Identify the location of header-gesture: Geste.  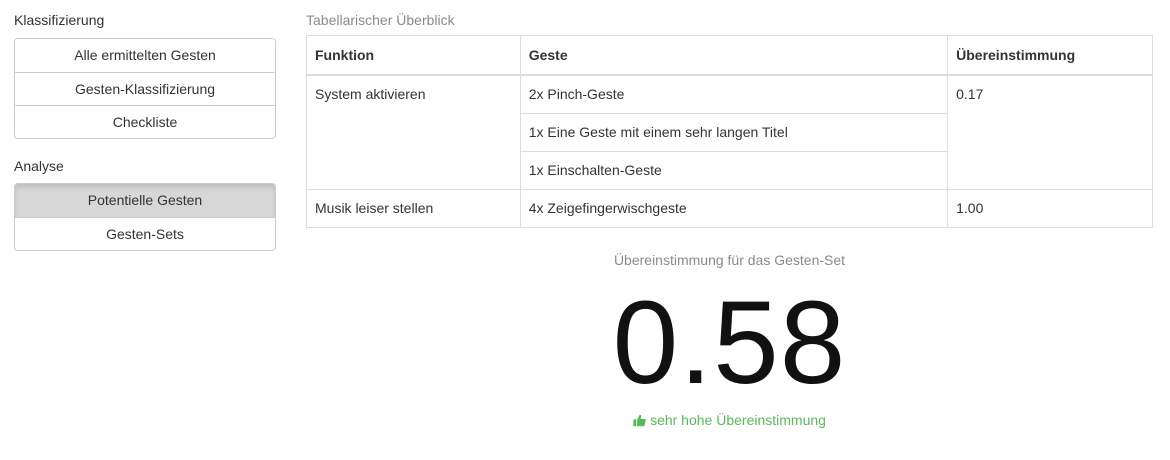
(734, 55).